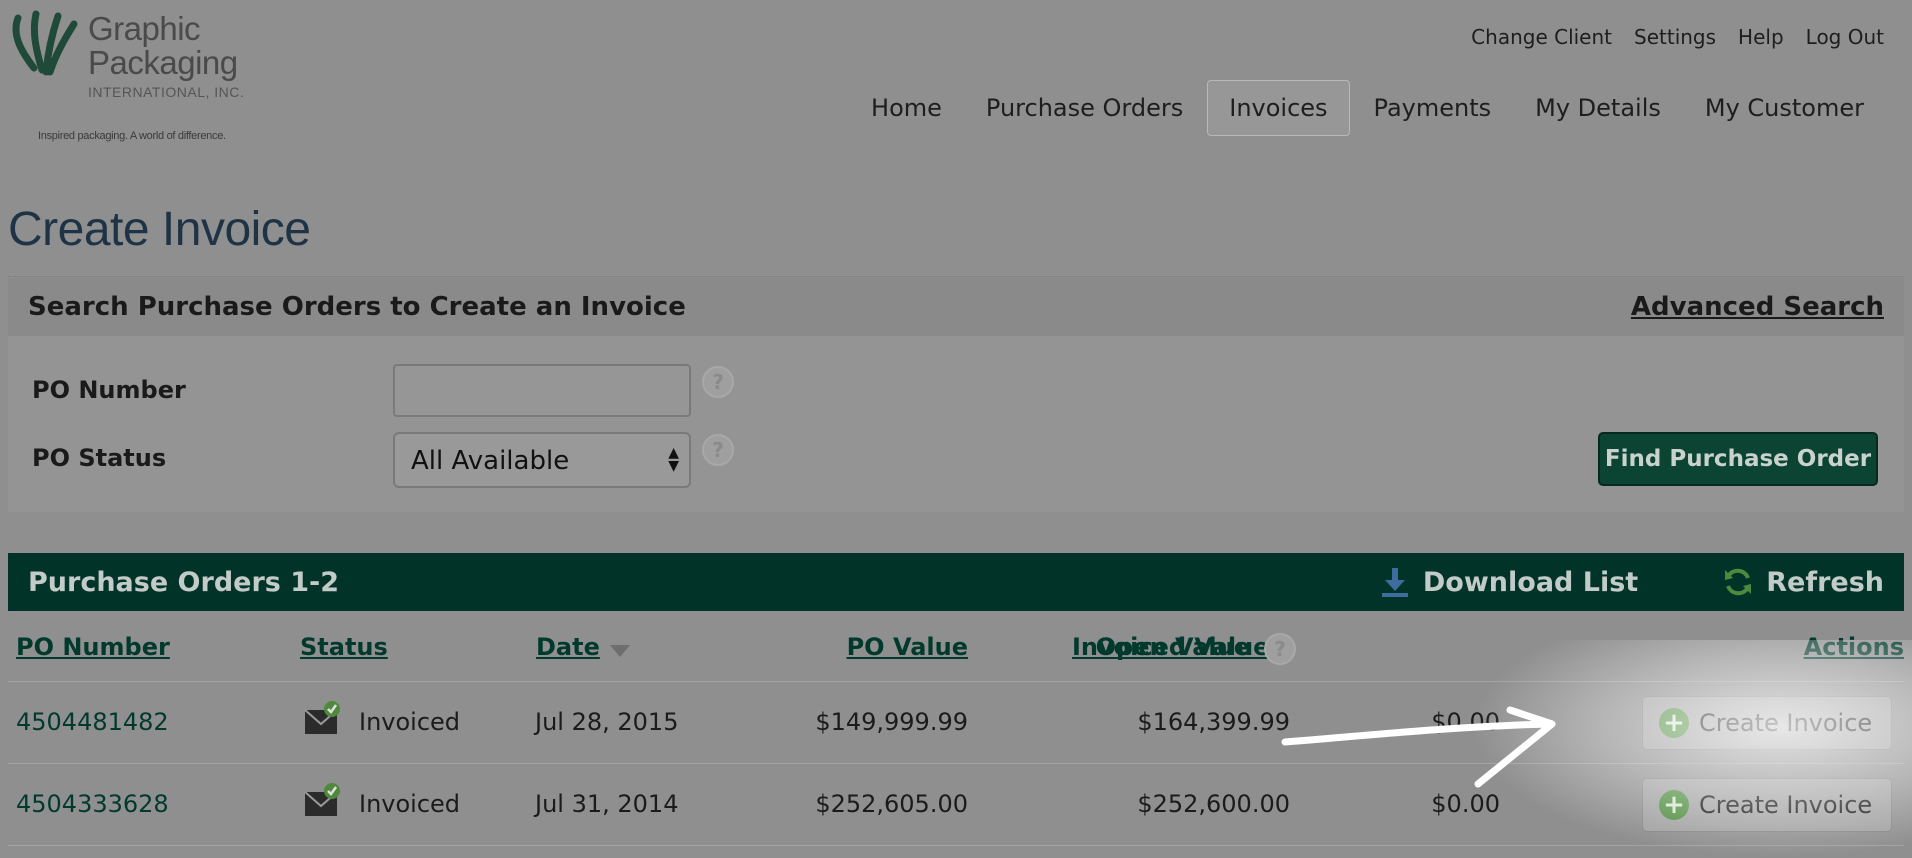 The width and height of the screenshot is (1912, 858). What do you see at coordinates (159, 229) in the screenshot?
I see `page-title: Create Invoice` at bounding box center [159, 229].